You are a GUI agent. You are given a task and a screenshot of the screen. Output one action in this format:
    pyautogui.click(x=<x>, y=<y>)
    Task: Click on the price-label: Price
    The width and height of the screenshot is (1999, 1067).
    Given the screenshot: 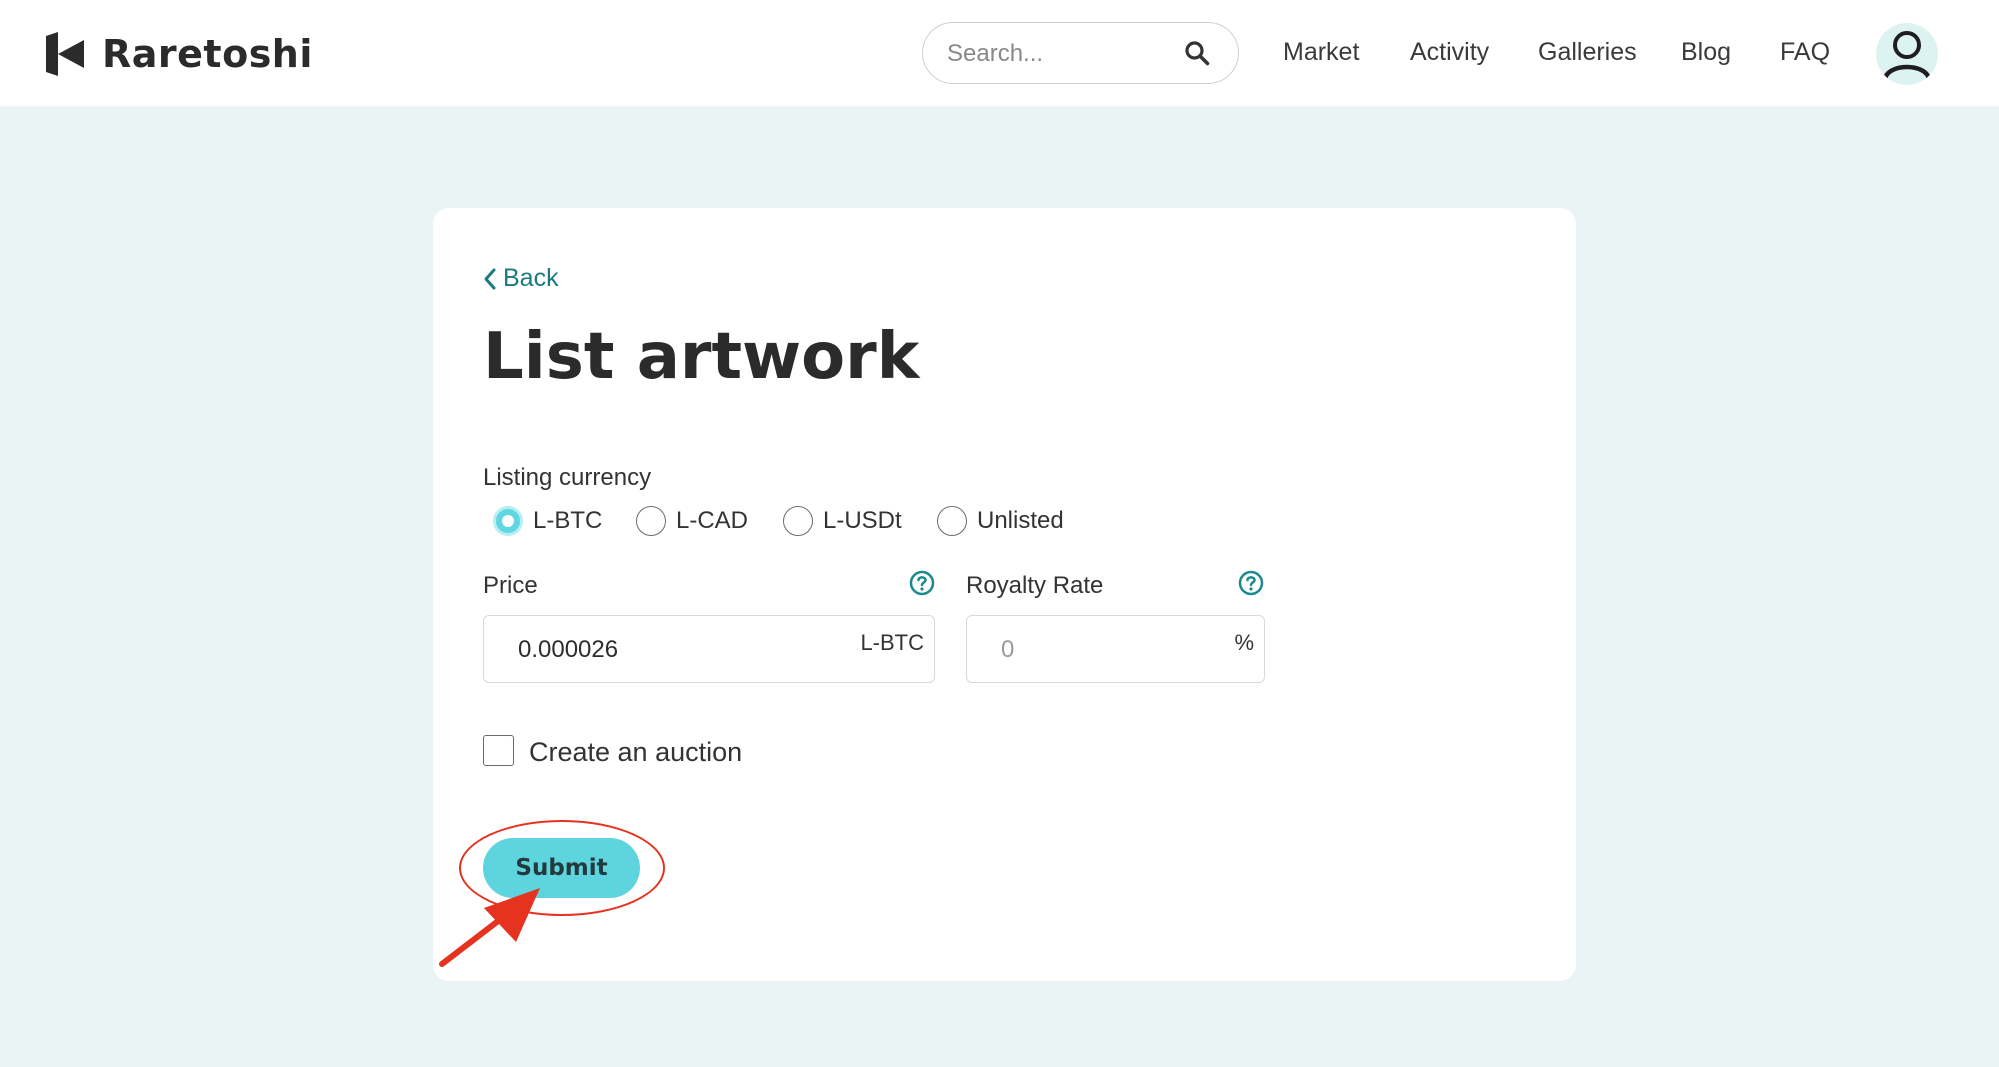 What is the action you would take?
    pyautogui.click(x=510, y=585)
    